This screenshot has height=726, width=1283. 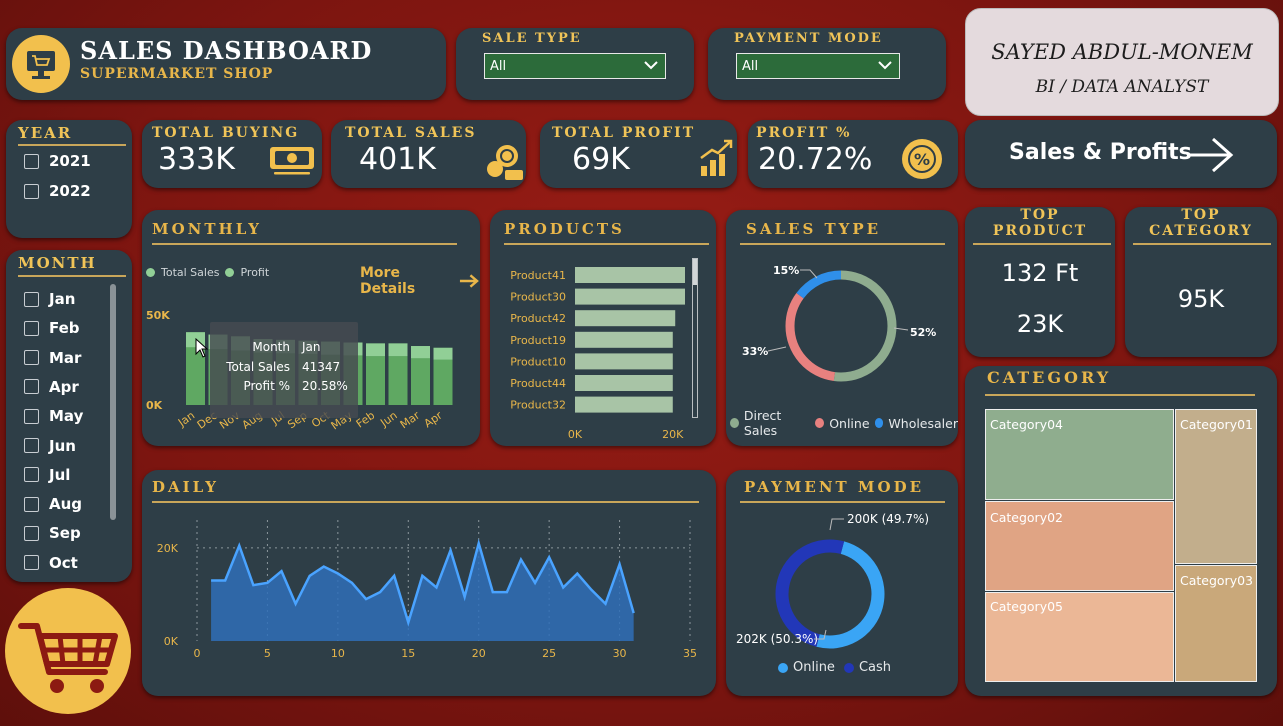 What do you see at coordinates (57, 191) in the screenshot?
I see `year-option-2022: 2022` at bounding box center [57, 191].